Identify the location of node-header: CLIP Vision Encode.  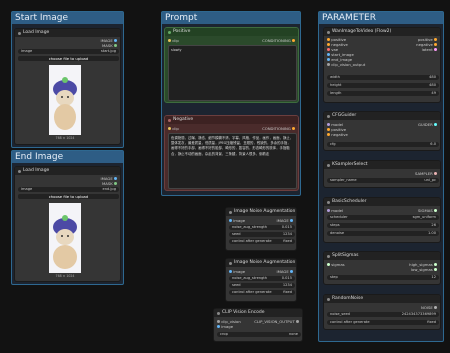
(258, 313).